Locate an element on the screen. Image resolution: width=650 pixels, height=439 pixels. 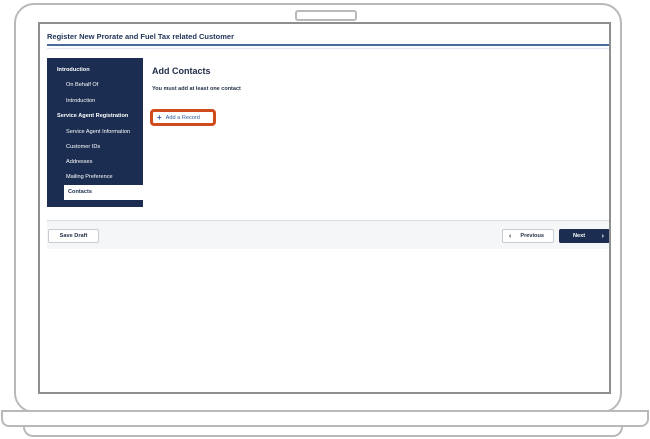
next-button: Next › is located at coordinates (584, 236).